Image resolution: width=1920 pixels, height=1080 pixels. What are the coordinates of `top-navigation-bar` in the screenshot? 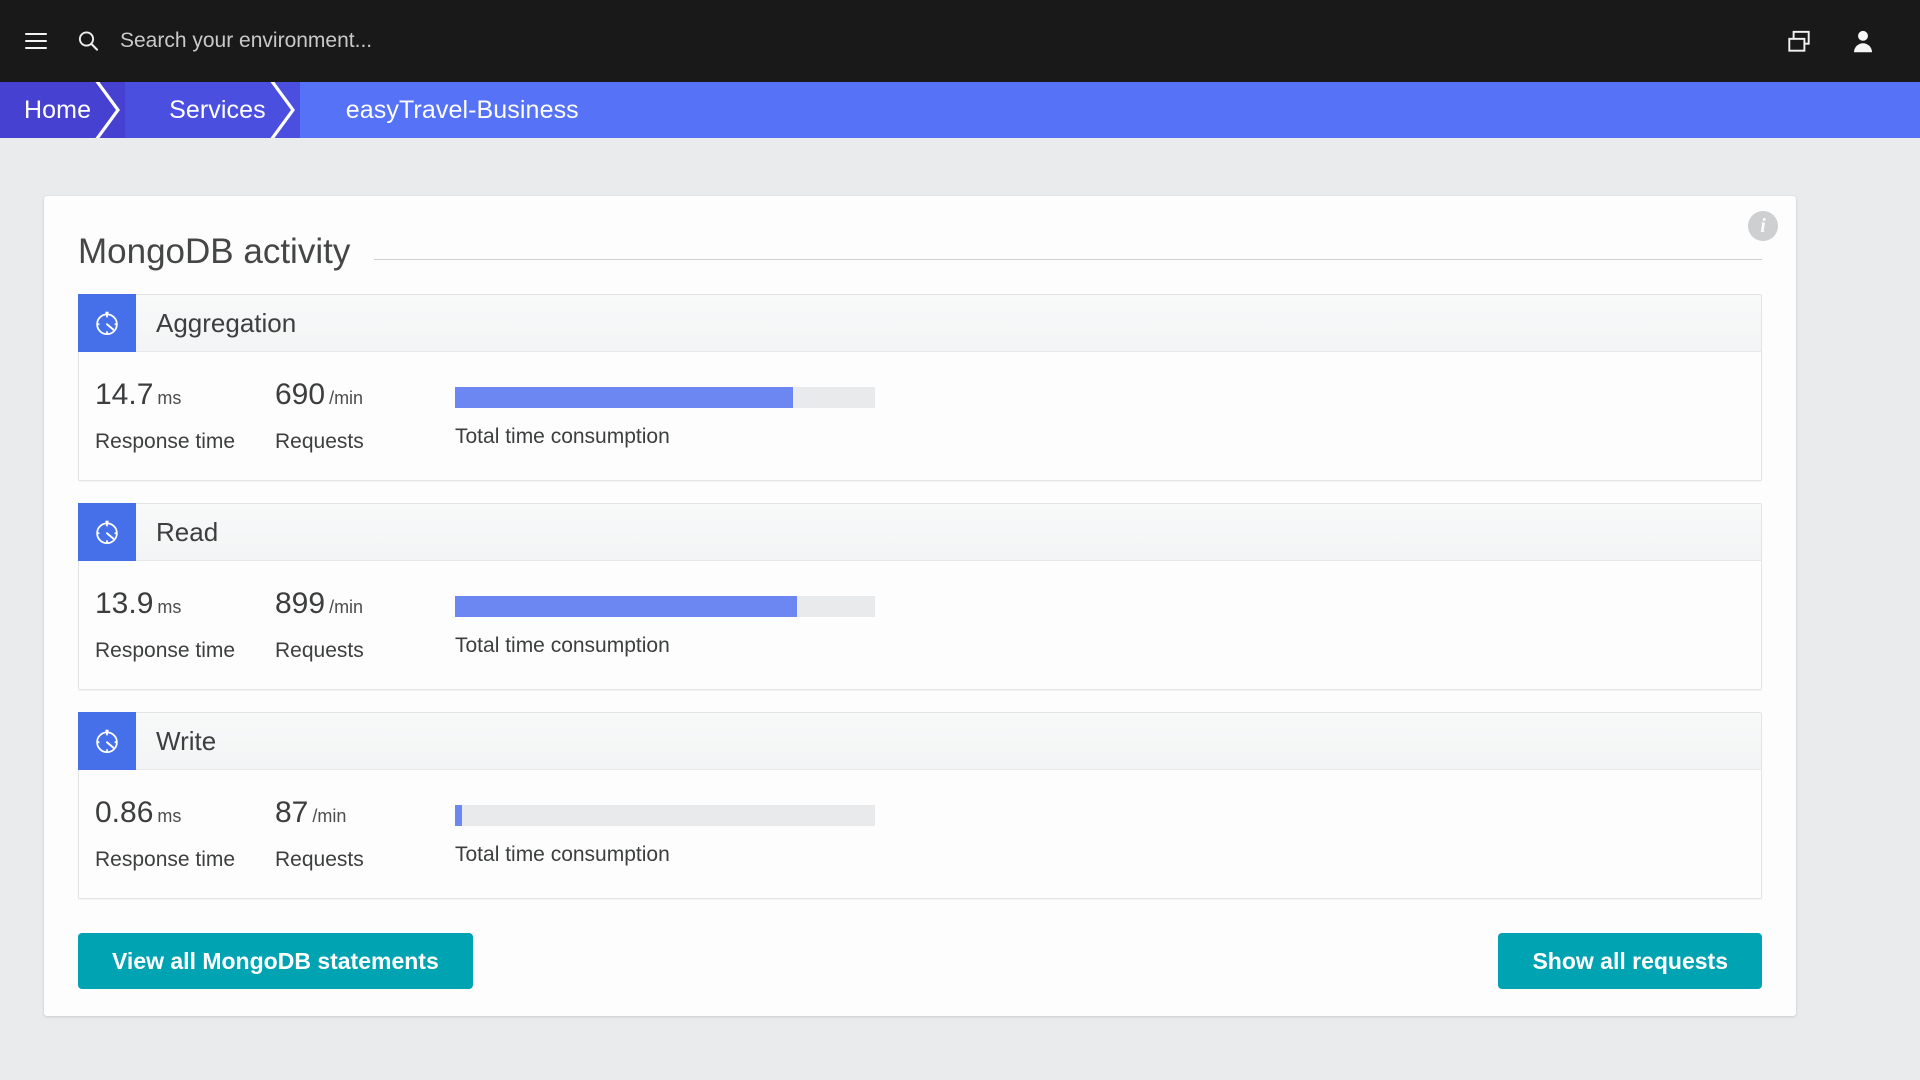 It's located at (960, 41).